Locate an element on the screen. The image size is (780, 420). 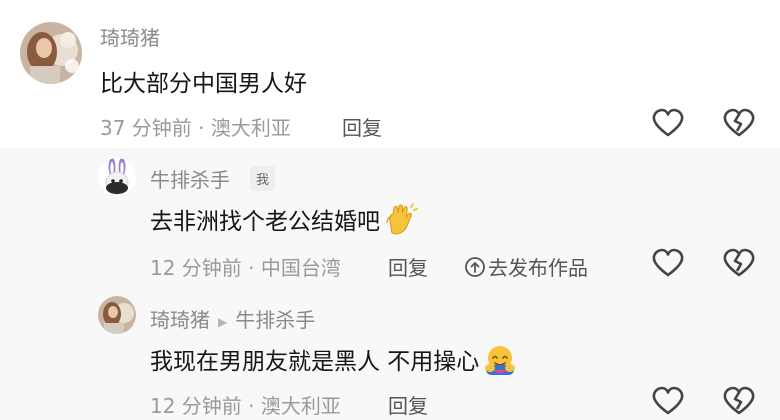
comment-text: 比大部分中国男人好 is located at coordinates (203, 84).